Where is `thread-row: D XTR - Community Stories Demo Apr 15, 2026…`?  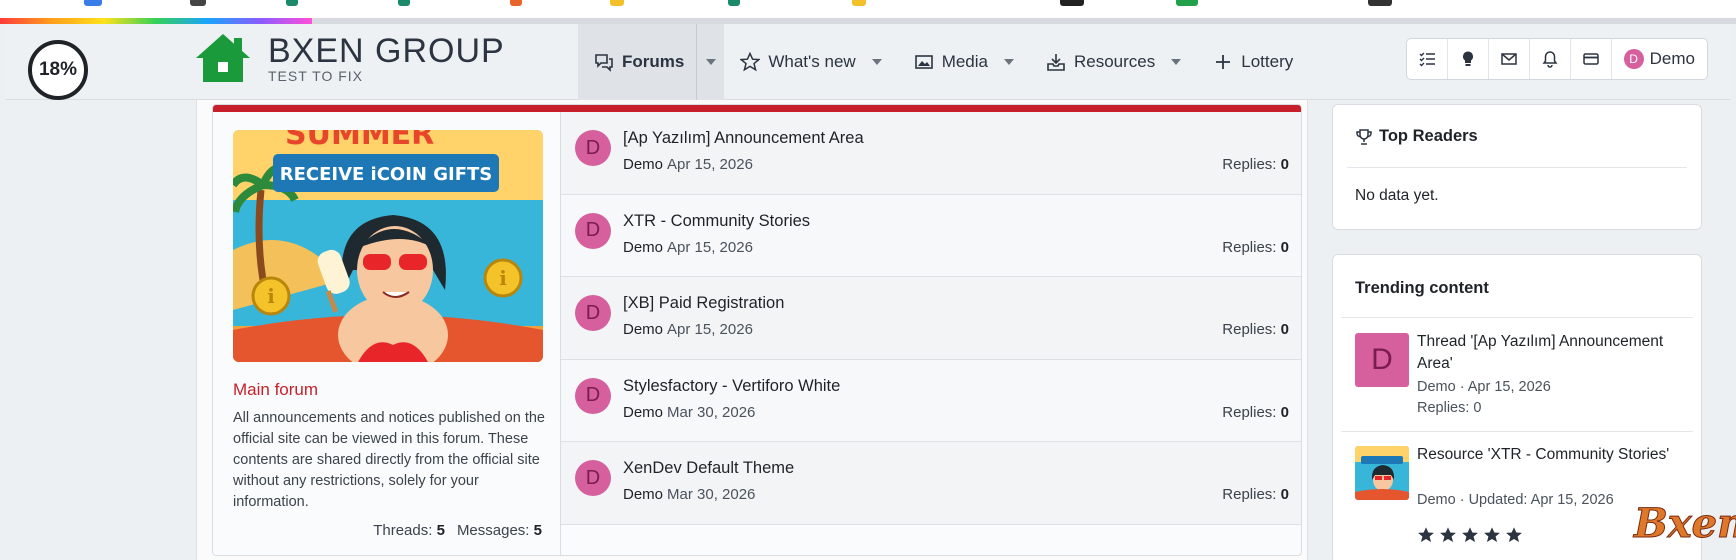
thread-row: D XTR - Community Stories Demo Apr 15, 2026… is located at coordinates (931, 235).